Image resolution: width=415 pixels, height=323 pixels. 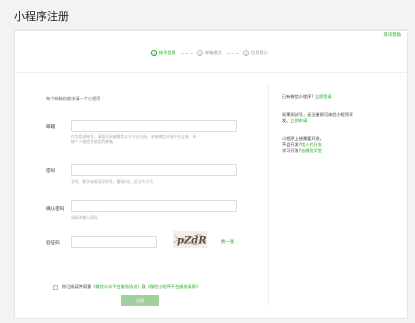 I want to click on refresh-captcha-link: 换一张, so click(x=227, y=242).